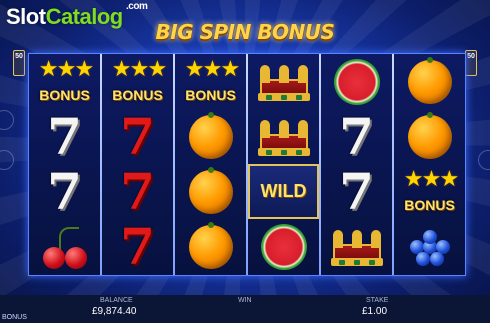 Image resolution: width=490 pixels, height=323 pixels. What do you see at coordinates (84, 16) in the screenshot?
I see `logo-text-right: Catalog` at bounding box center [84, 16].